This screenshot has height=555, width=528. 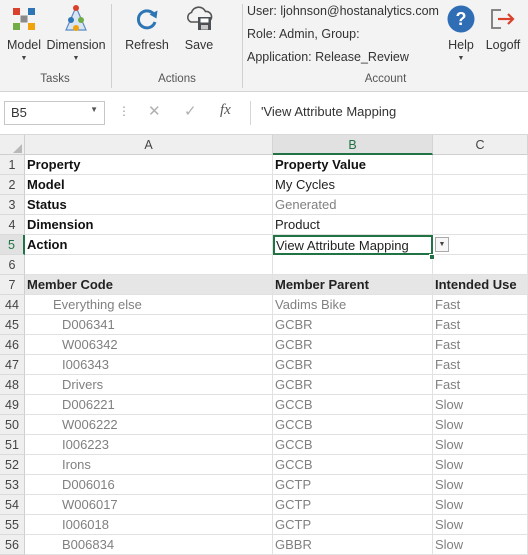 What do you see at coordinates (149, 345) in the screenshot?
I see `cell: W006342` at bounding box center [149, 345].